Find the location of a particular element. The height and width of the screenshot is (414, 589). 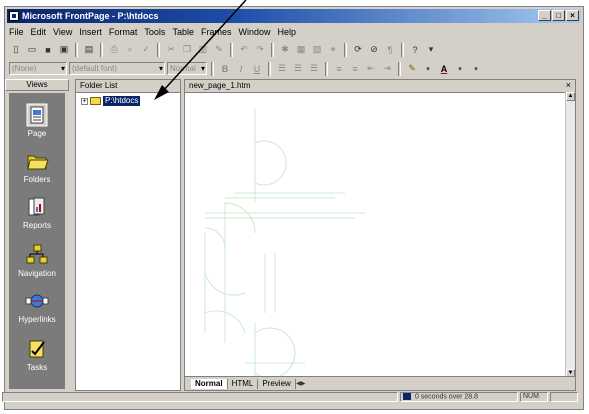

refresh-icon: ⟳ is located at coordinates (358, 50).